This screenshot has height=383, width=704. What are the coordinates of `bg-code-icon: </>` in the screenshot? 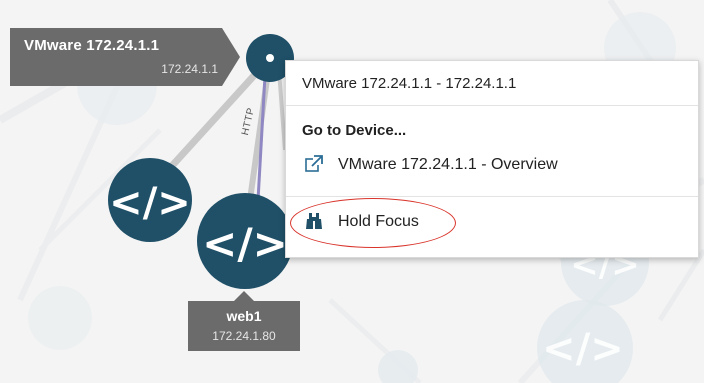 It's located at (583, 349).